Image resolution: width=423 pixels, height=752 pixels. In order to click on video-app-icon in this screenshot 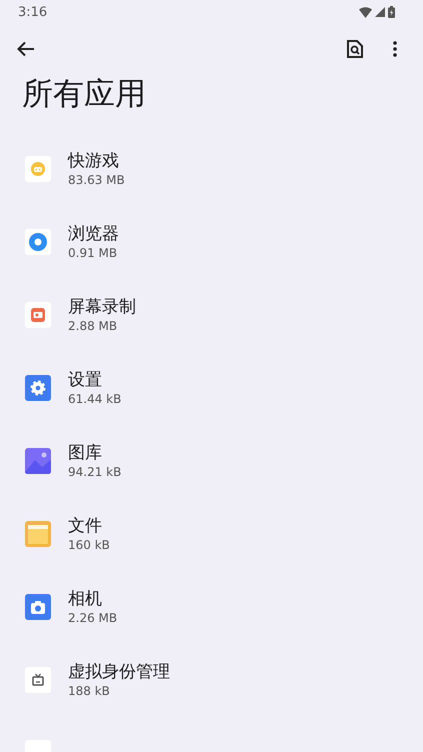, I will do `click(38, 315)`.